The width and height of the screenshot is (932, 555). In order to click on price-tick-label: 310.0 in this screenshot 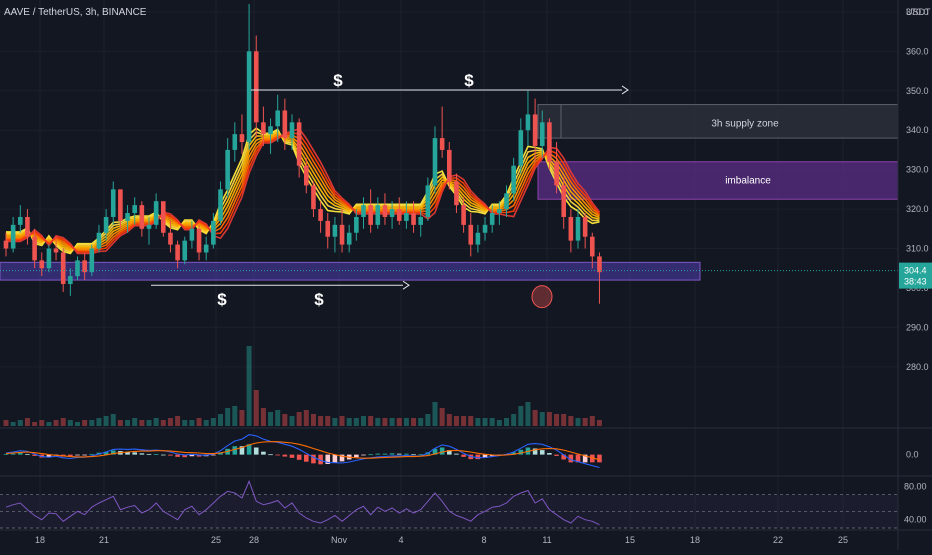, I will do `click(917, 249)`.